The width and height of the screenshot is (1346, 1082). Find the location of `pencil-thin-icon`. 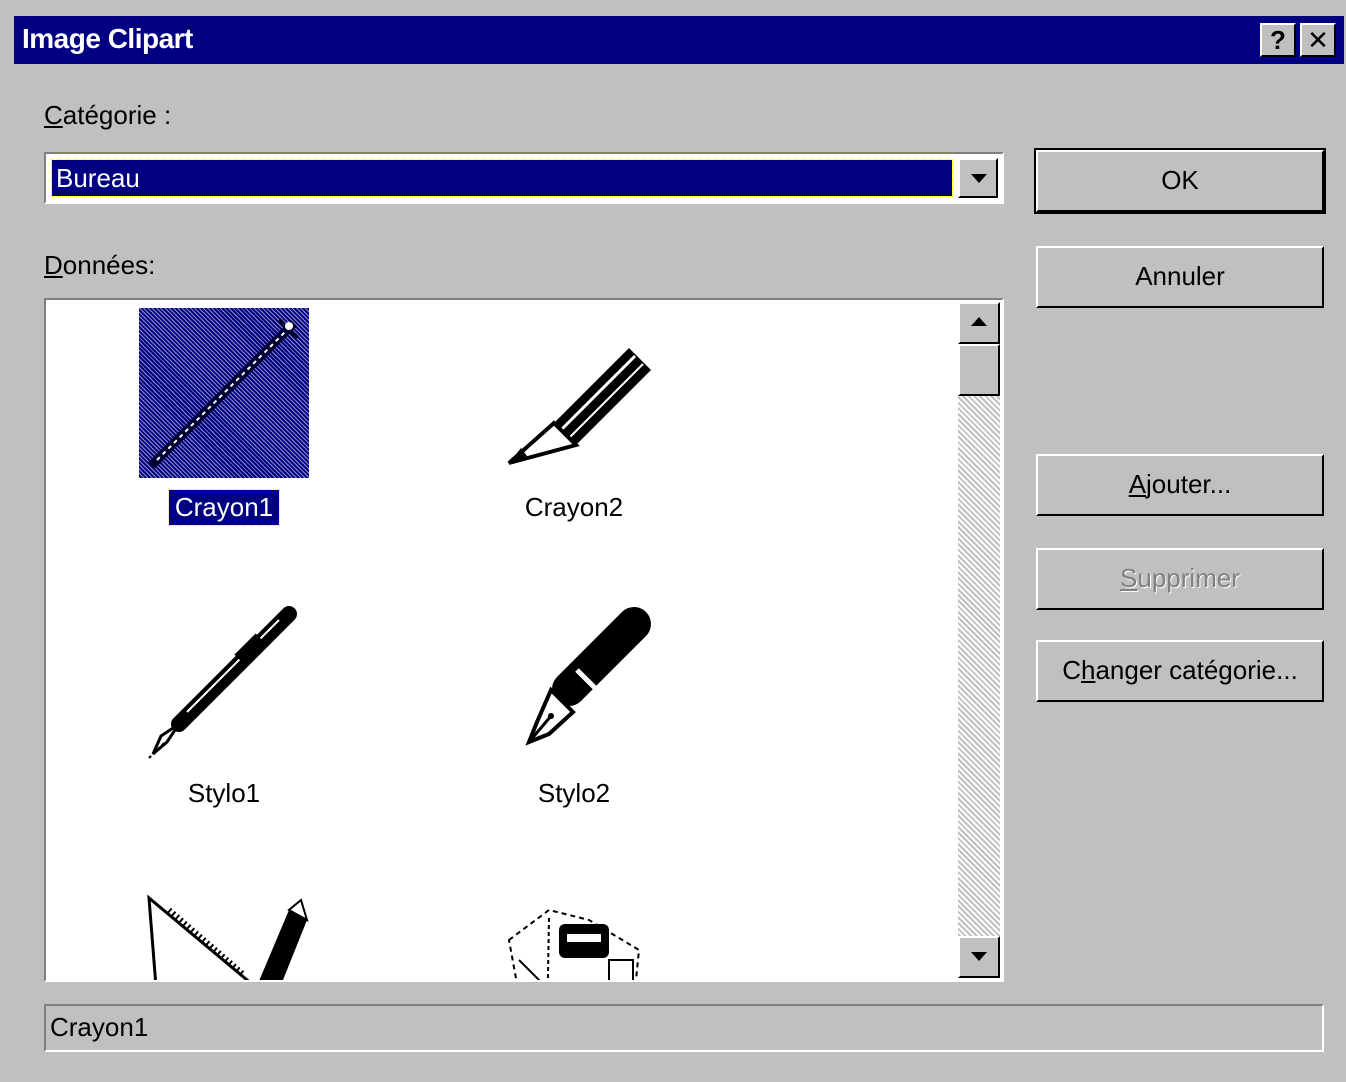

pencil-thin-icon is located at coordinates (223, 394).